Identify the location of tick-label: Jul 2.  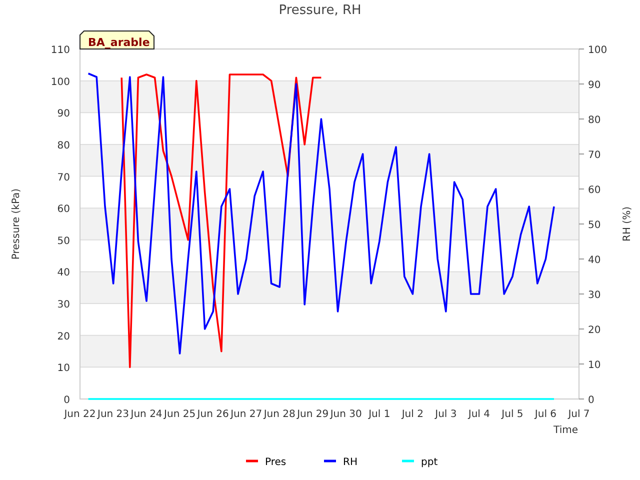
(413, 414).